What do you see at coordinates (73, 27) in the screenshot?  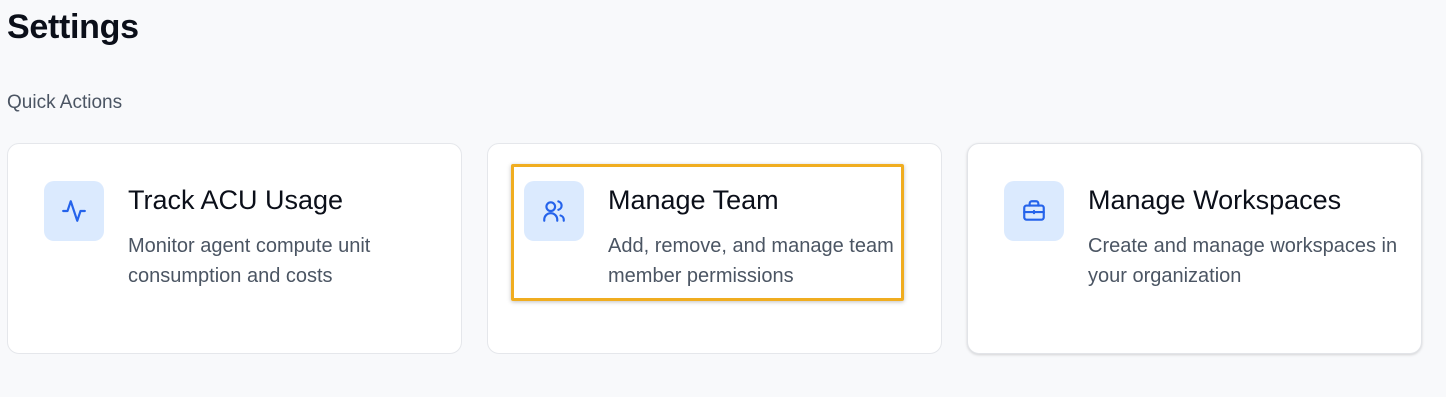 I see `page-title: Settings` at bounding box center [73, 27].